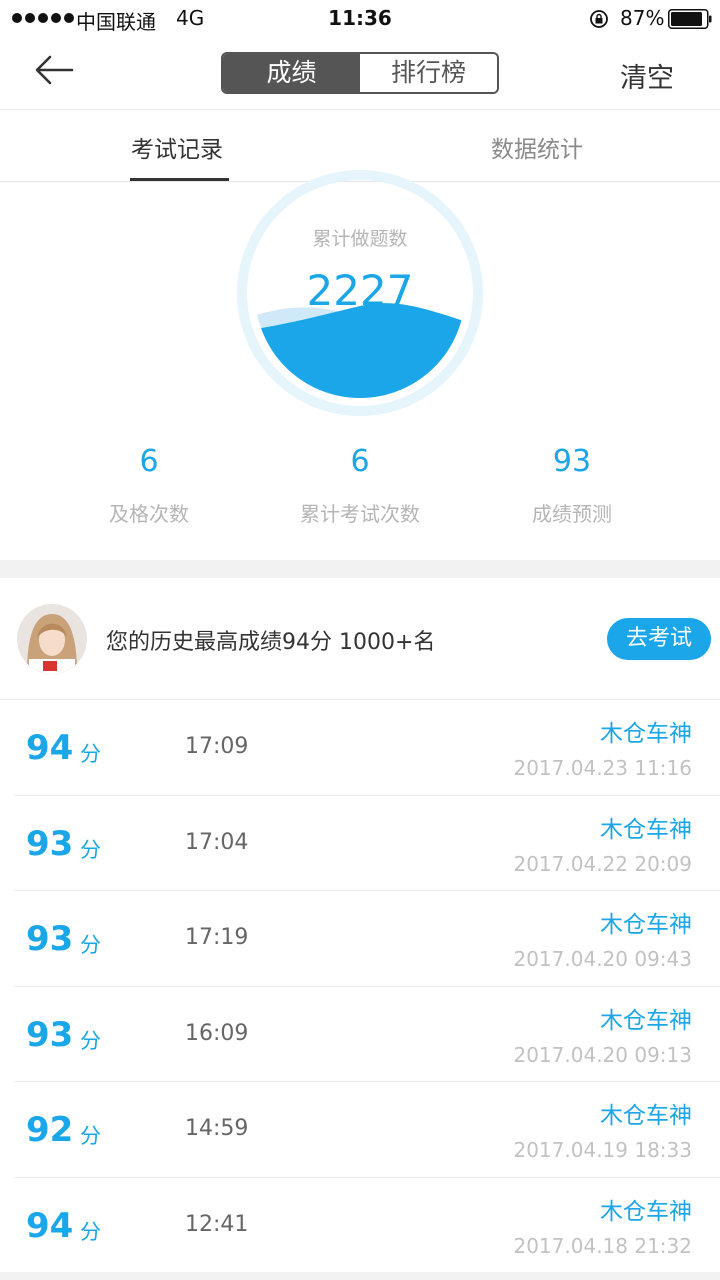  What do you see at coordinates (360, 1276) in the screenshot?
I see `bottom-divider` at bounding box center [360, 1276].